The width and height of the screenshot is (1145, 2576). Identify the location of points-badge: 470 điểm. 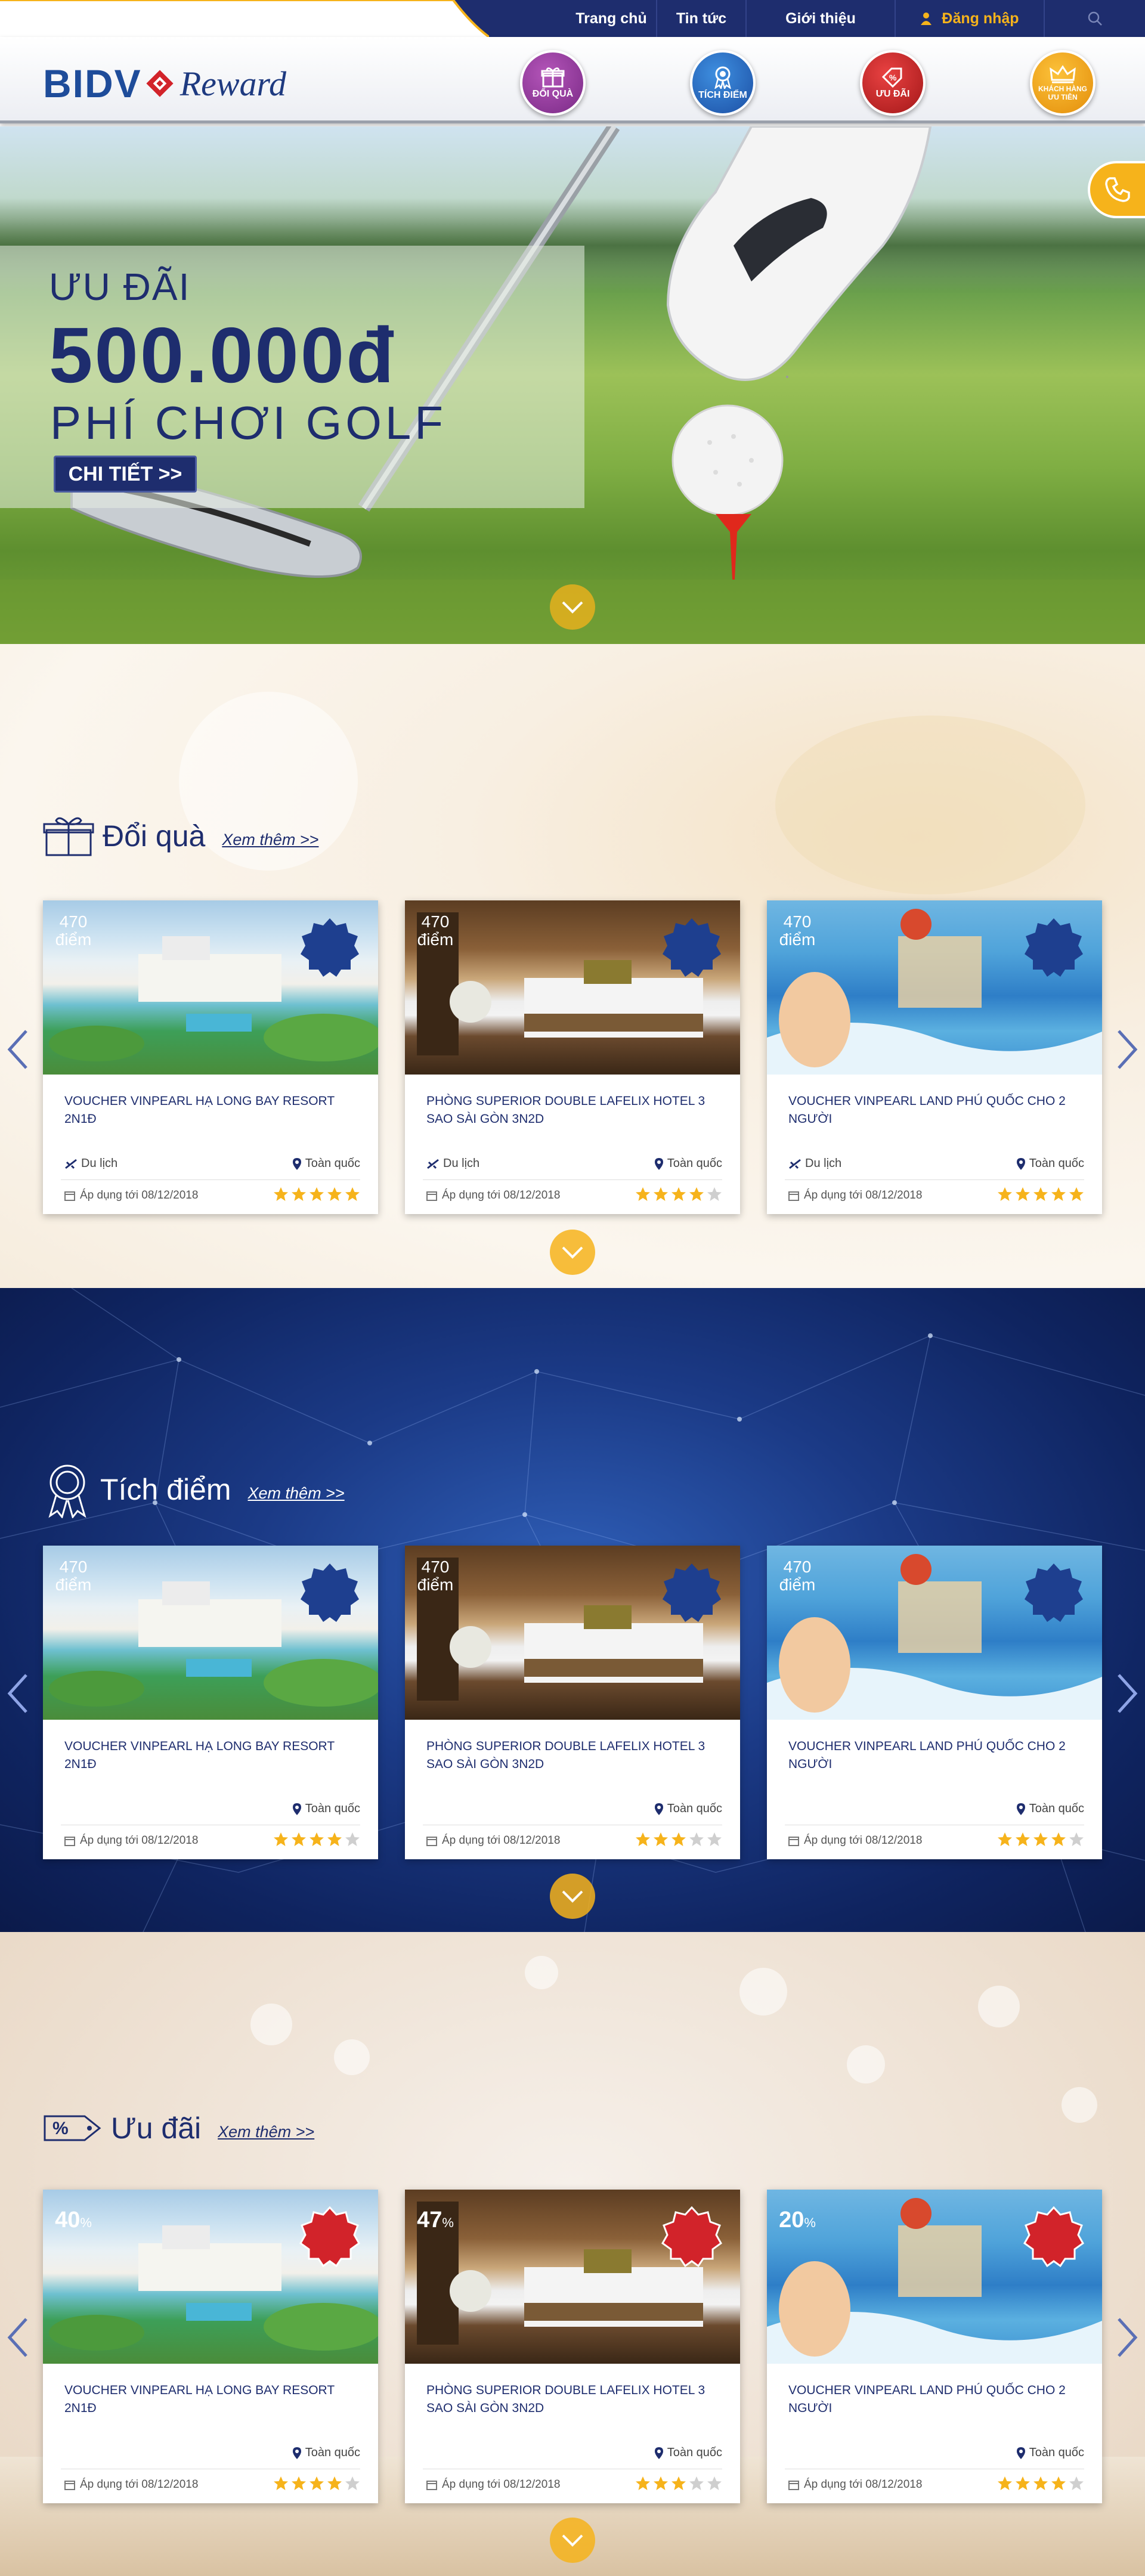
(435, 931).